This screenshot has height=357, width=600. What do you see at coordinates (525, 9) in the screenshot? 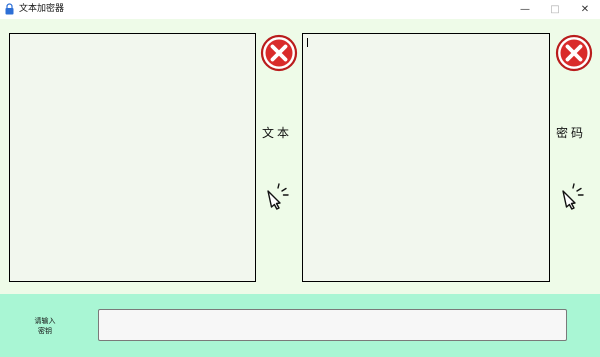
I see `minimize-button: —` at bounding box center [525, 9].